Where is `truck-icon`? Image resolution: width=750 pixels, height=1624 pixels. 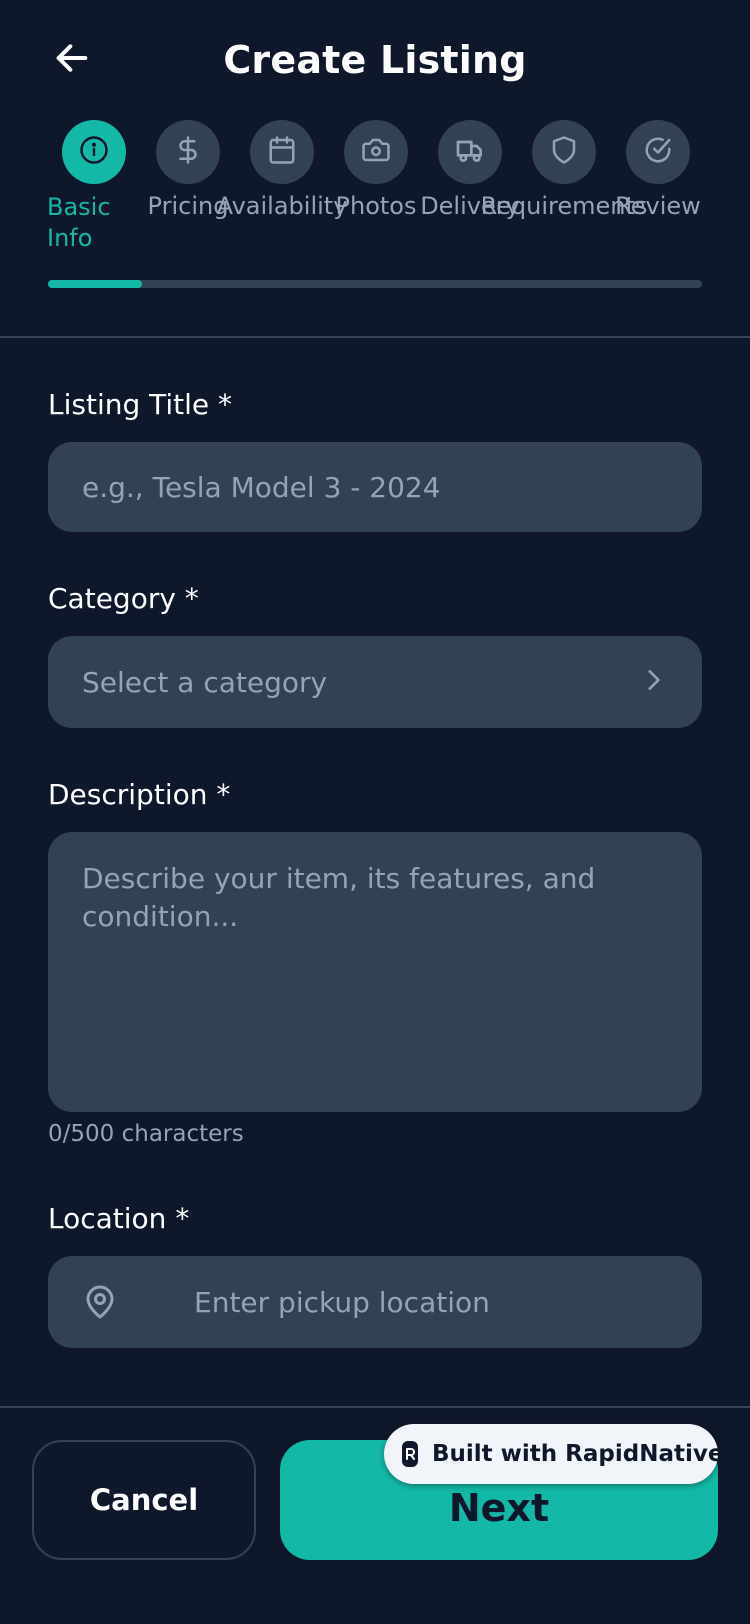
truck-icon is located at coordinates (470, 152).